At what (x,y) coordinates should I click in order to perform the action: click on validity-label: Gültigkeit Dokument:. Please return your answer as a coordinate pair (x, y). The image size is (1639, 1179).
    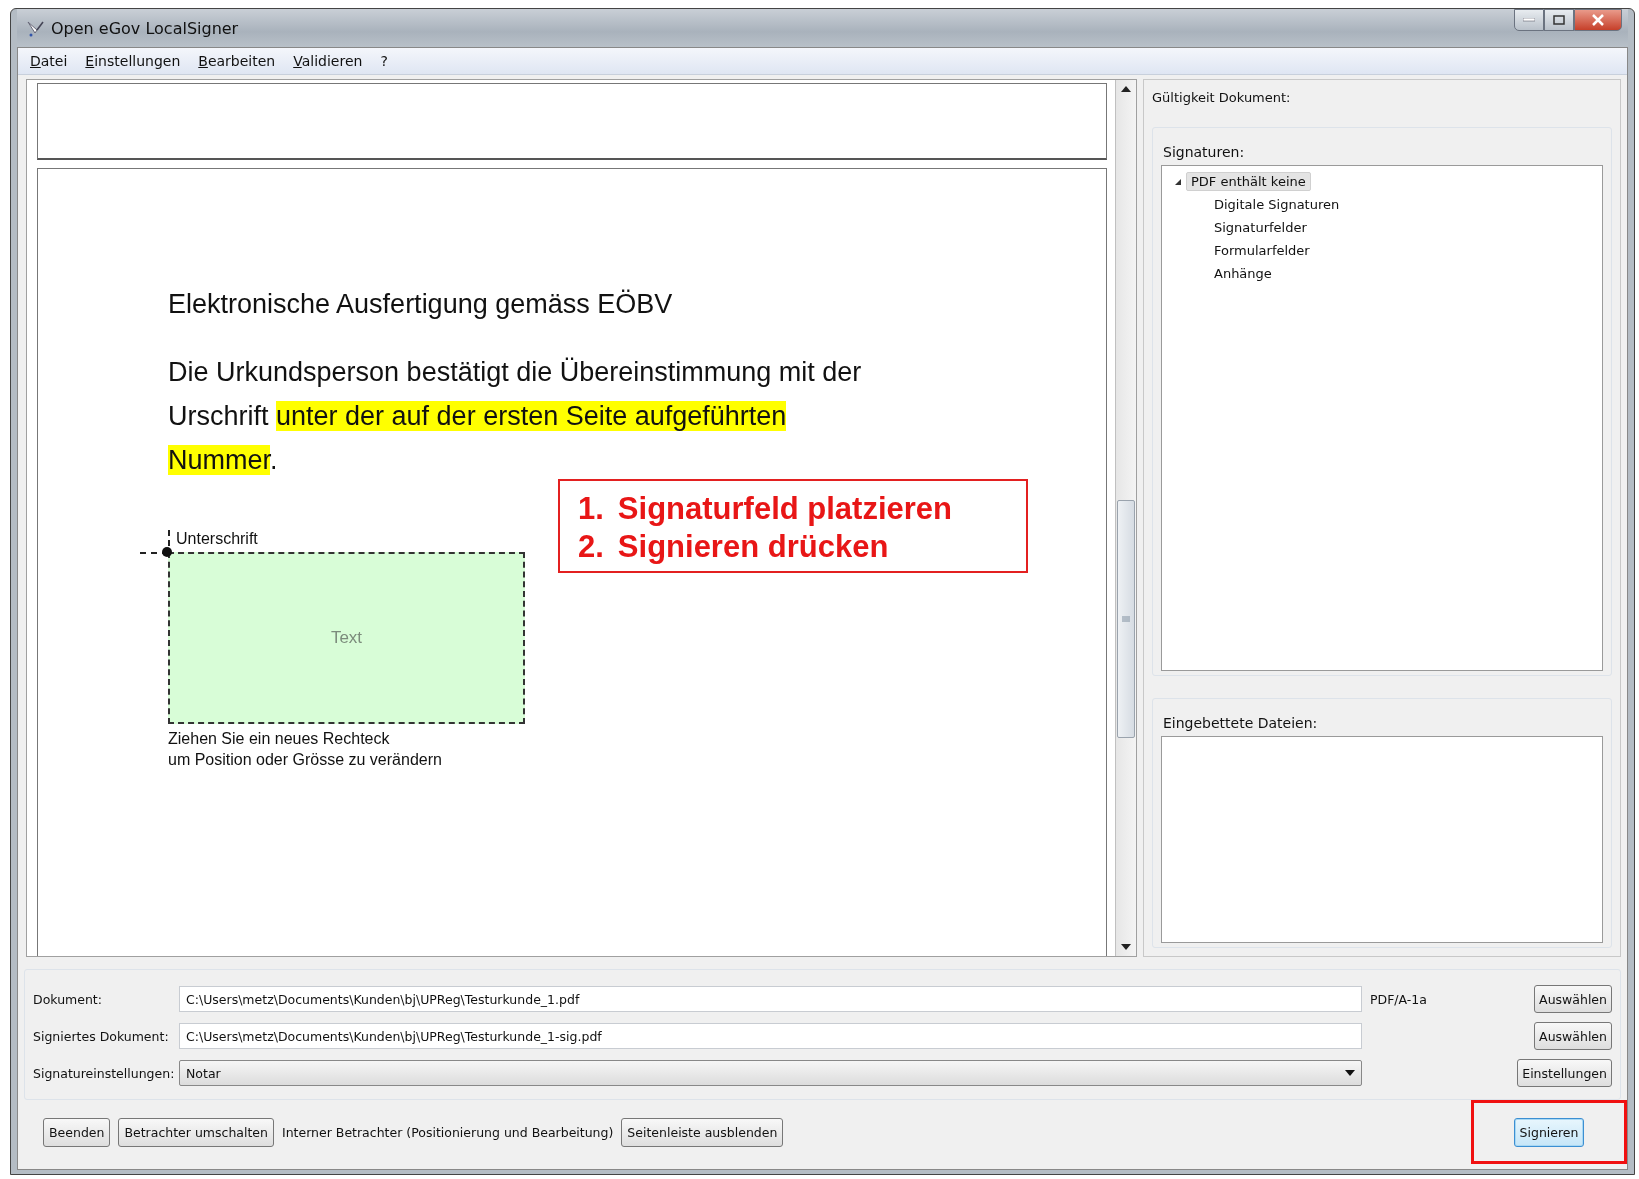
    Looking at the image, I should click on (1222, 97).